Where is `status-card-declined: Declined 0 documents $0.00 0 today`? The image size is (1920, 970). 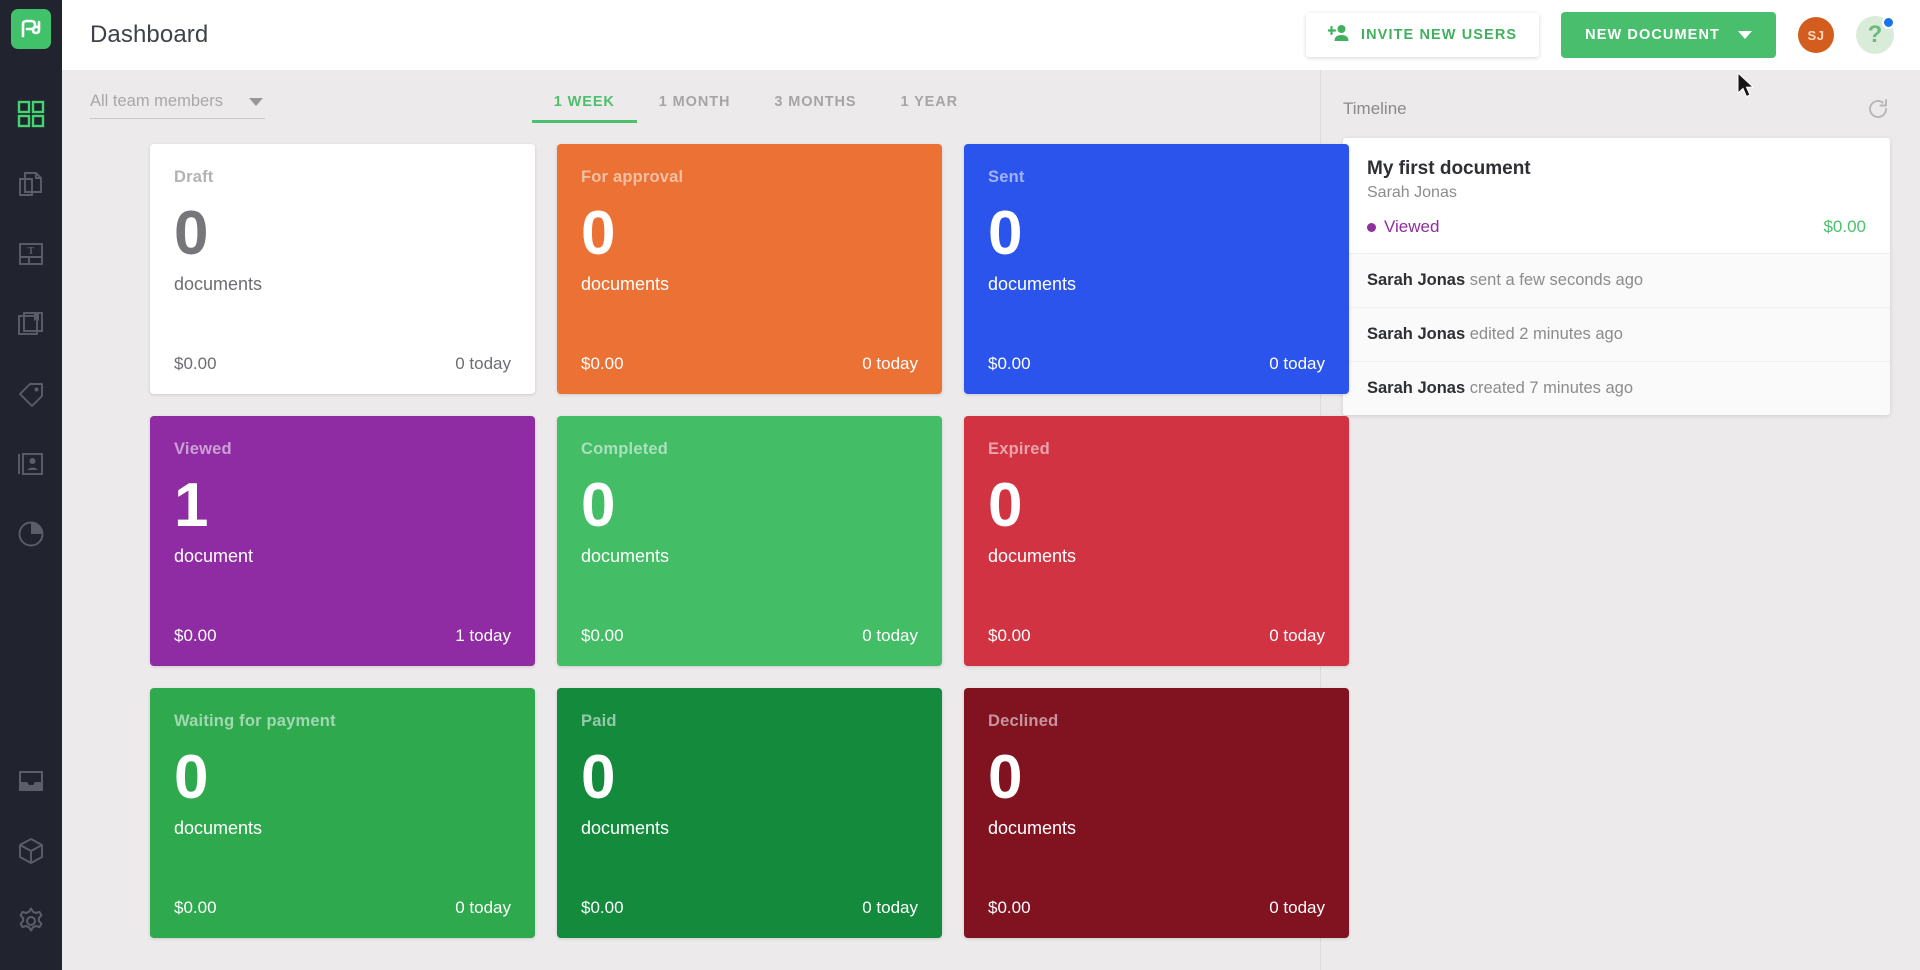 status-card-declined: Declined 0 documents $0.00 0 today is located at coordinates (1156, 813).